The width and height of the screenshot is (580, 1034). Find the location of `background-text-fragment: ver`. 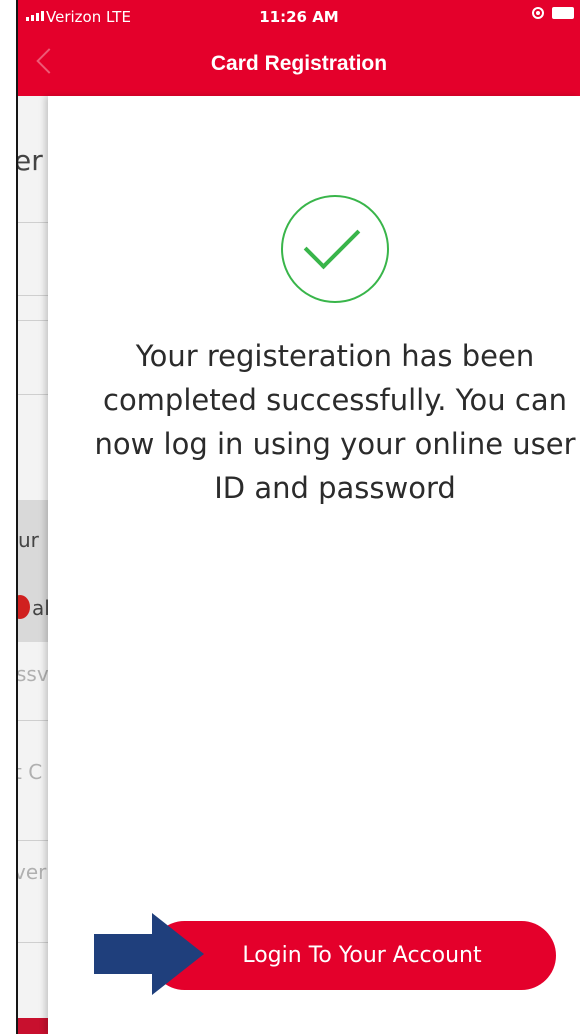

background-text-fragment: ver is located at coordinates (32, 872).